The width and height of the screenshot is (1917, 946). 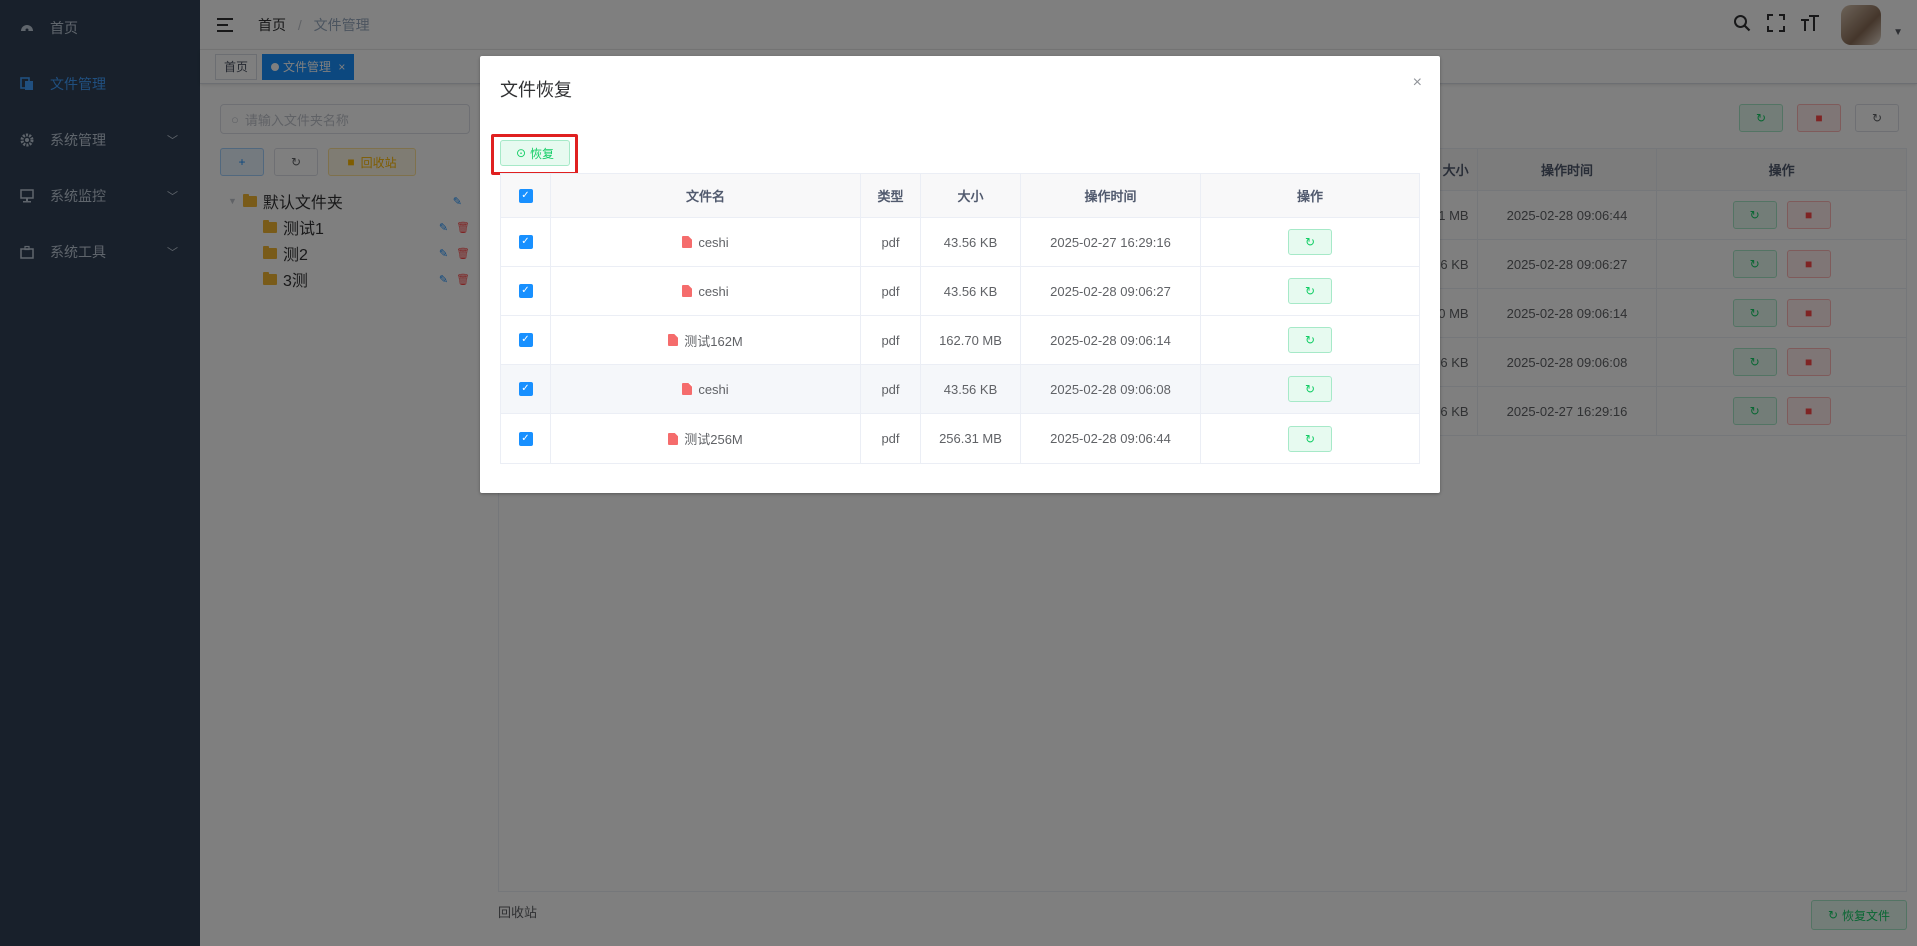 What do you see at coordinates (1111, 291) in the screenshot?
I see `cell-time: 2025-02-28 09:06:27` at bounding box center [1111, 291].